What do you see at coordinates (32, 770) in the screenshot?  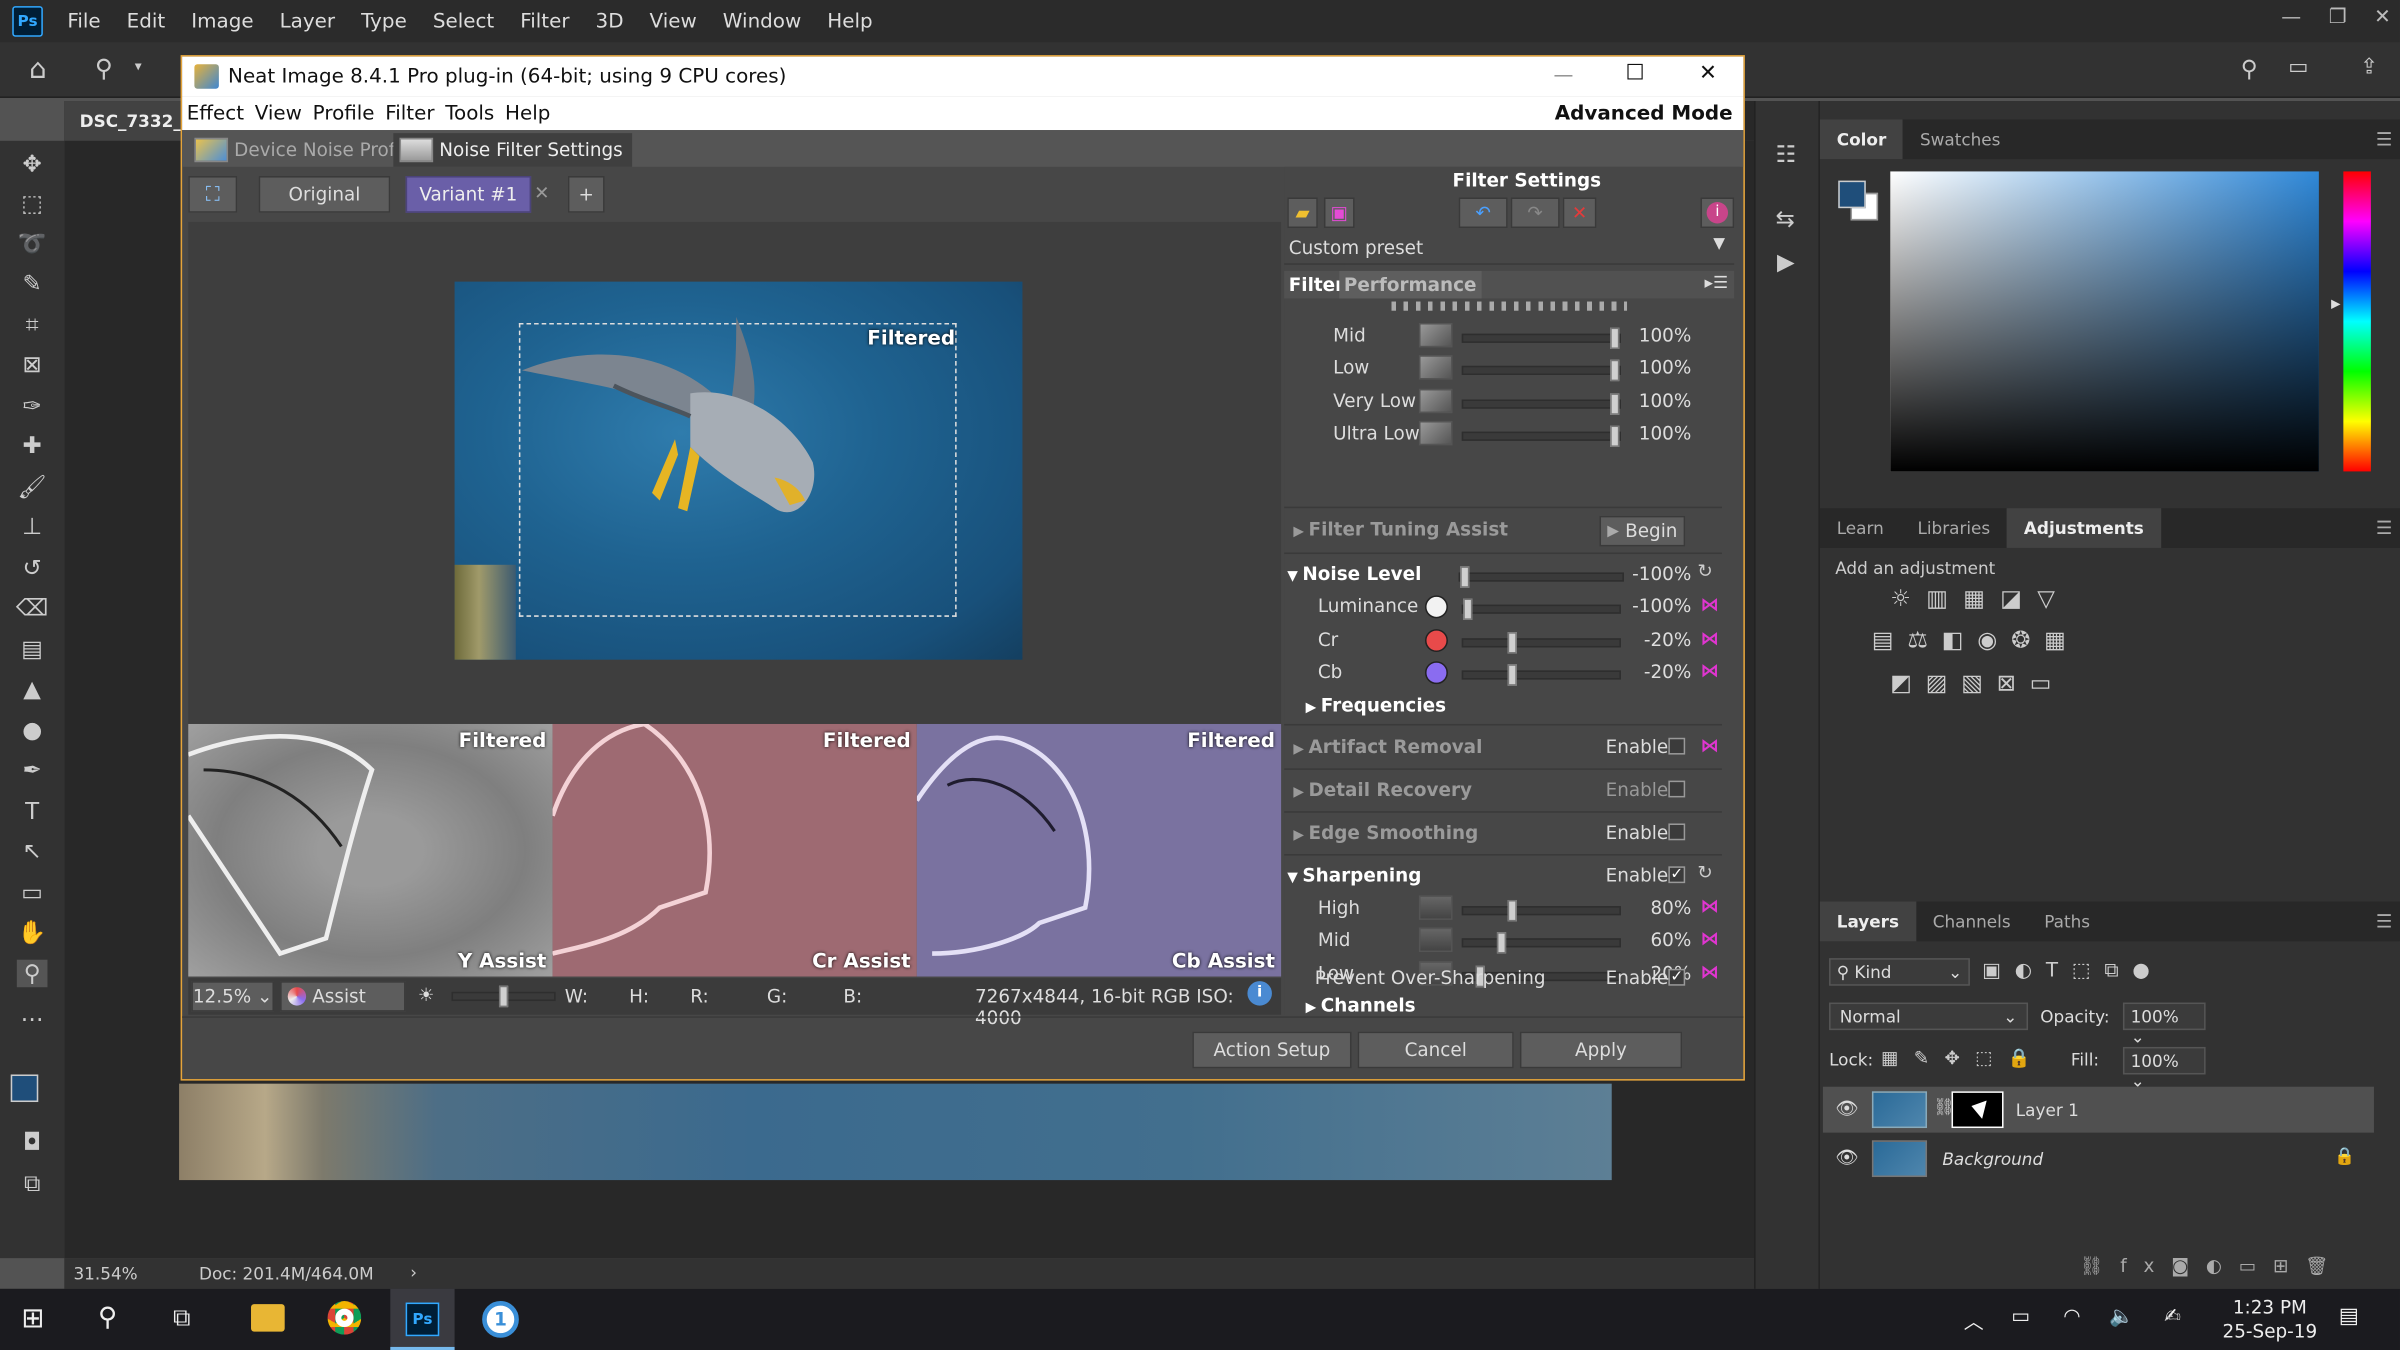 I see `pen-tool-icon: ✒` at bounding box center [32, 770].